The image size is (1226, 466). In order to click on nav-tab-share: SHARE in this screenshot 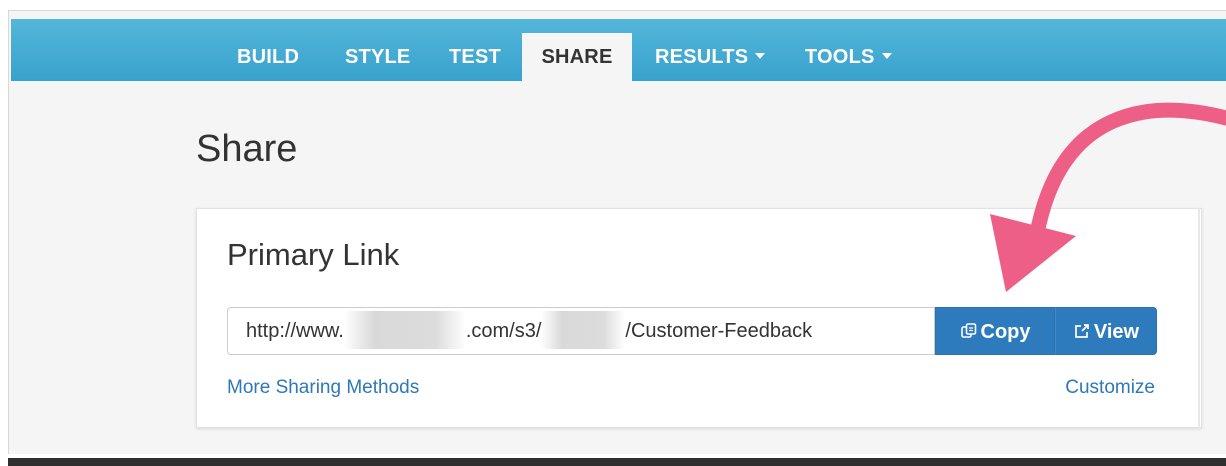, I will do `click(577, 64)`.